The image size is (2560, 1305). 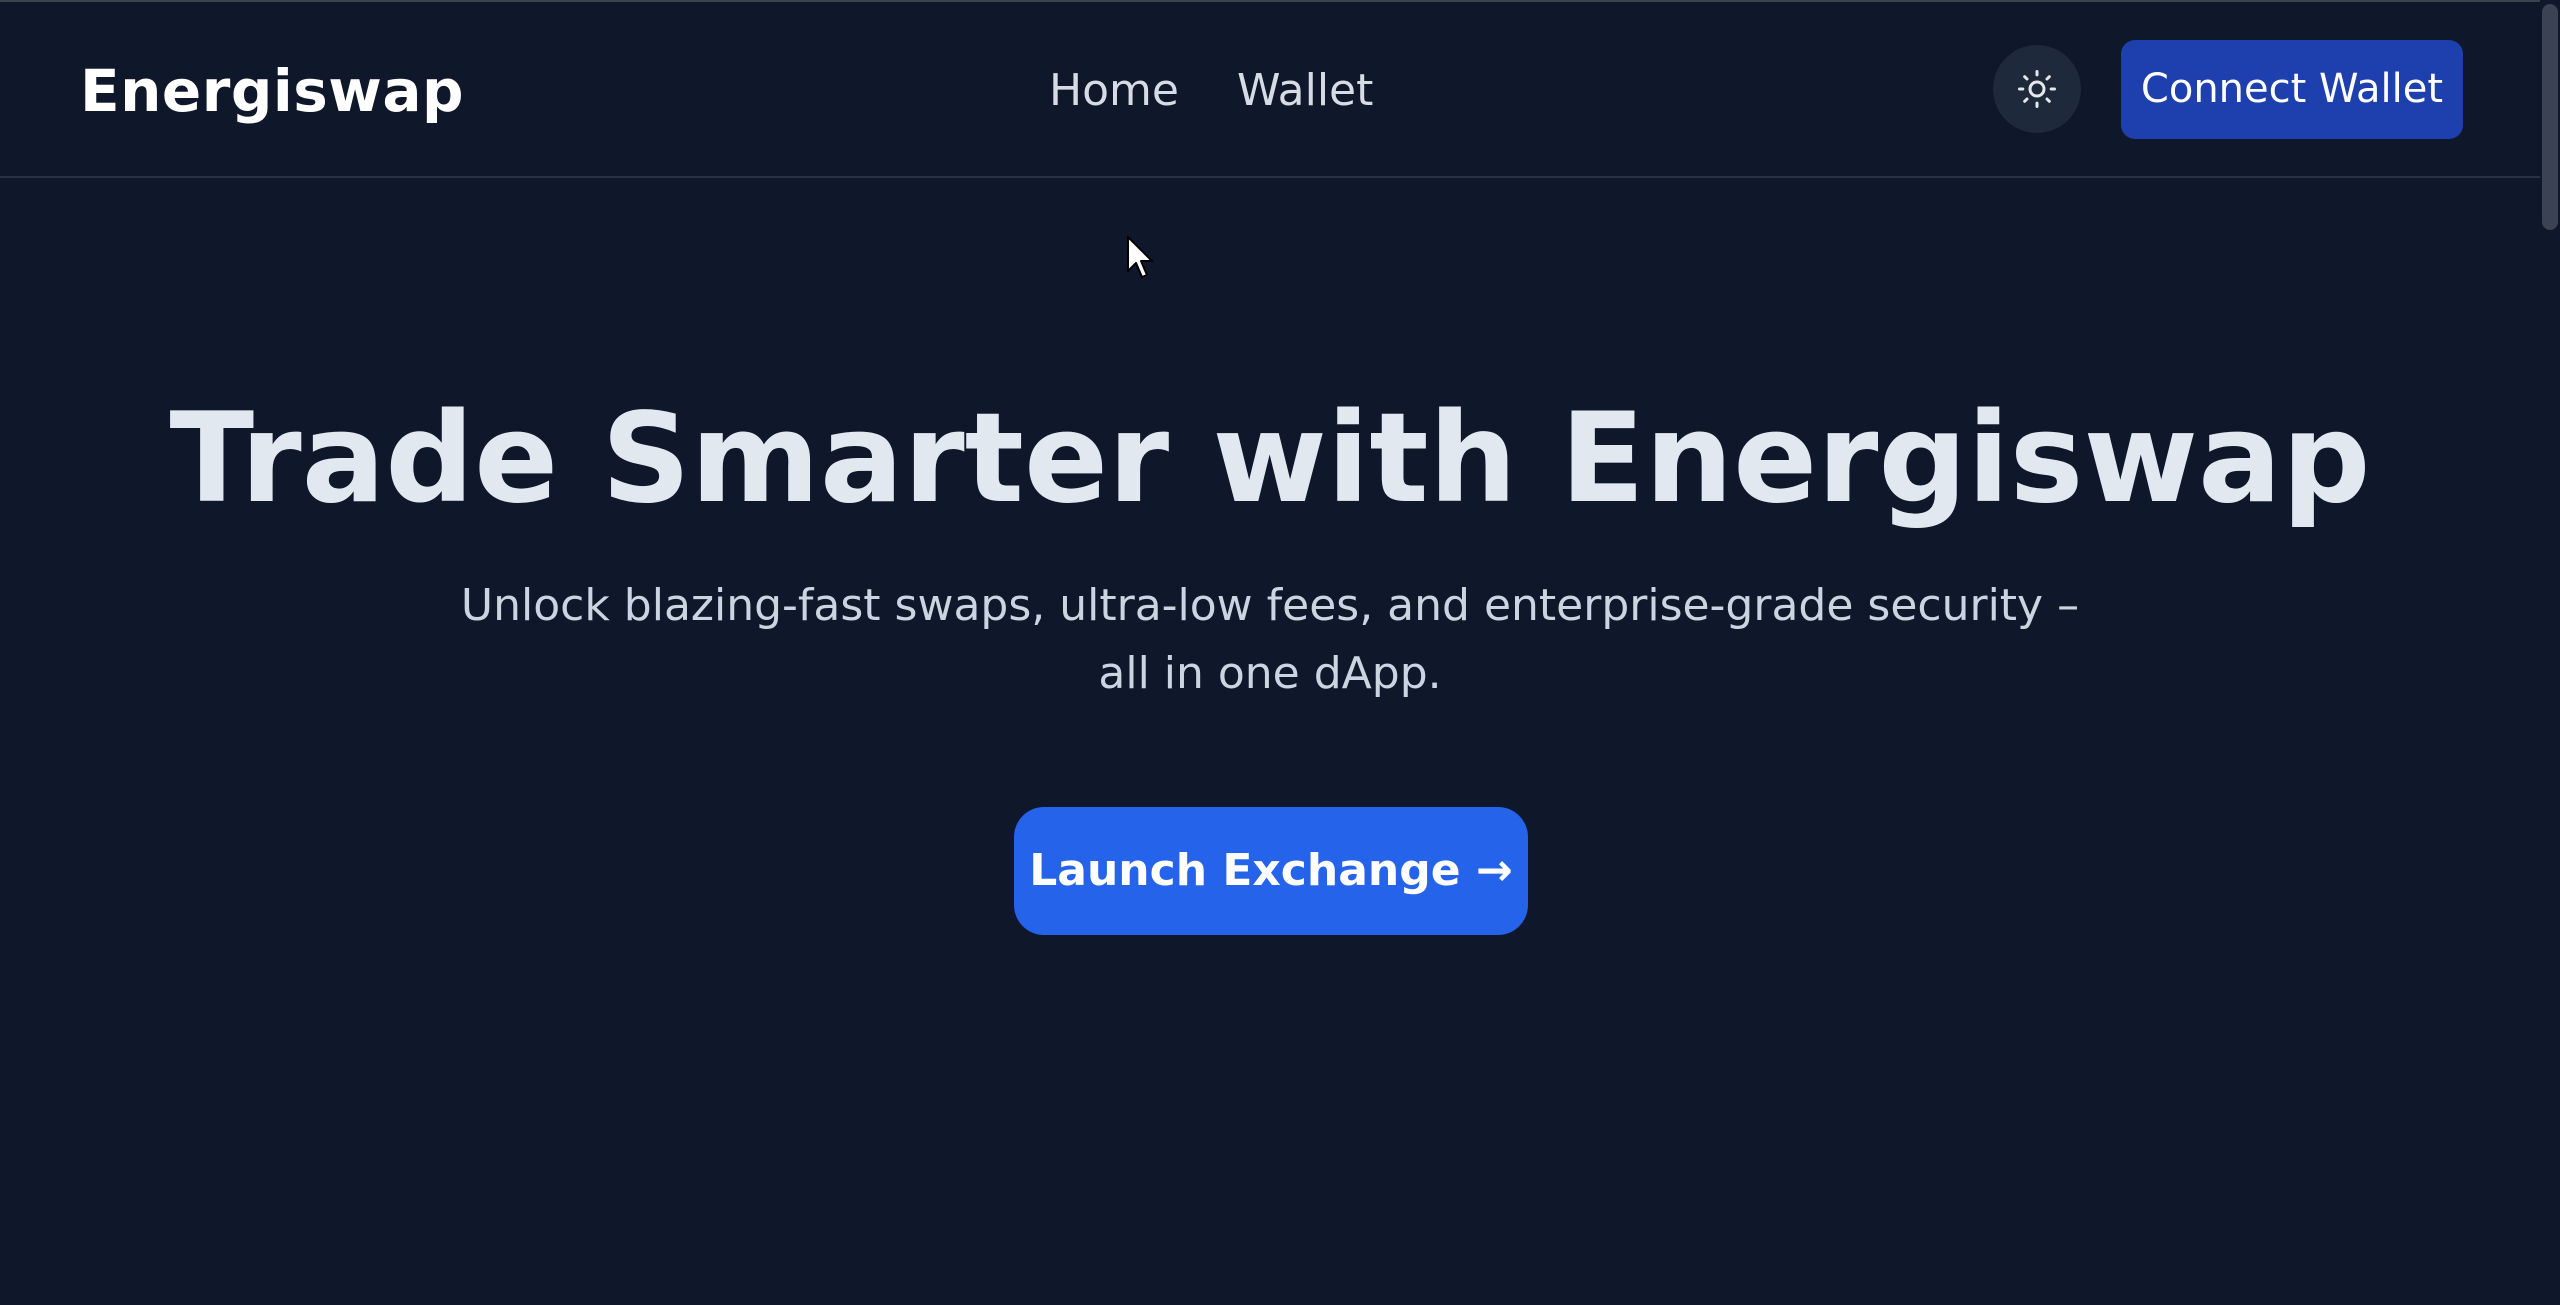 I want to click on brand-logo: Energiswap, so click(x=272, y=91).